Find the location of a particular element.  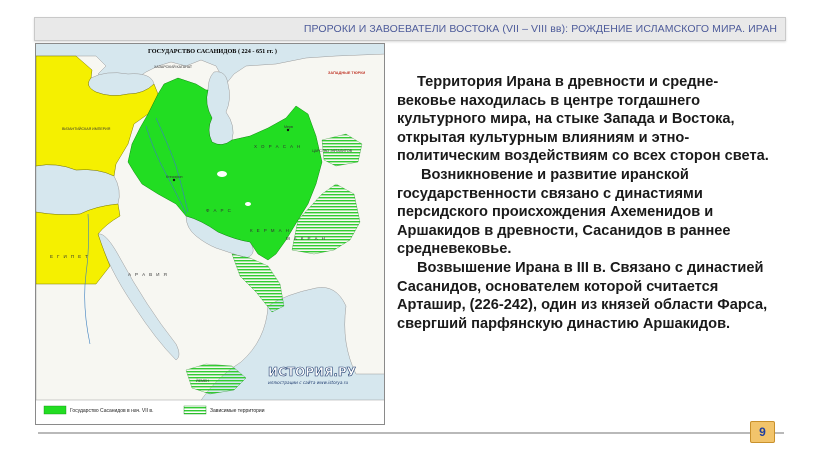

label-western-turks: ЗАПАДНЫЕ ТЮРКИ is located at coordinates (347, 73).